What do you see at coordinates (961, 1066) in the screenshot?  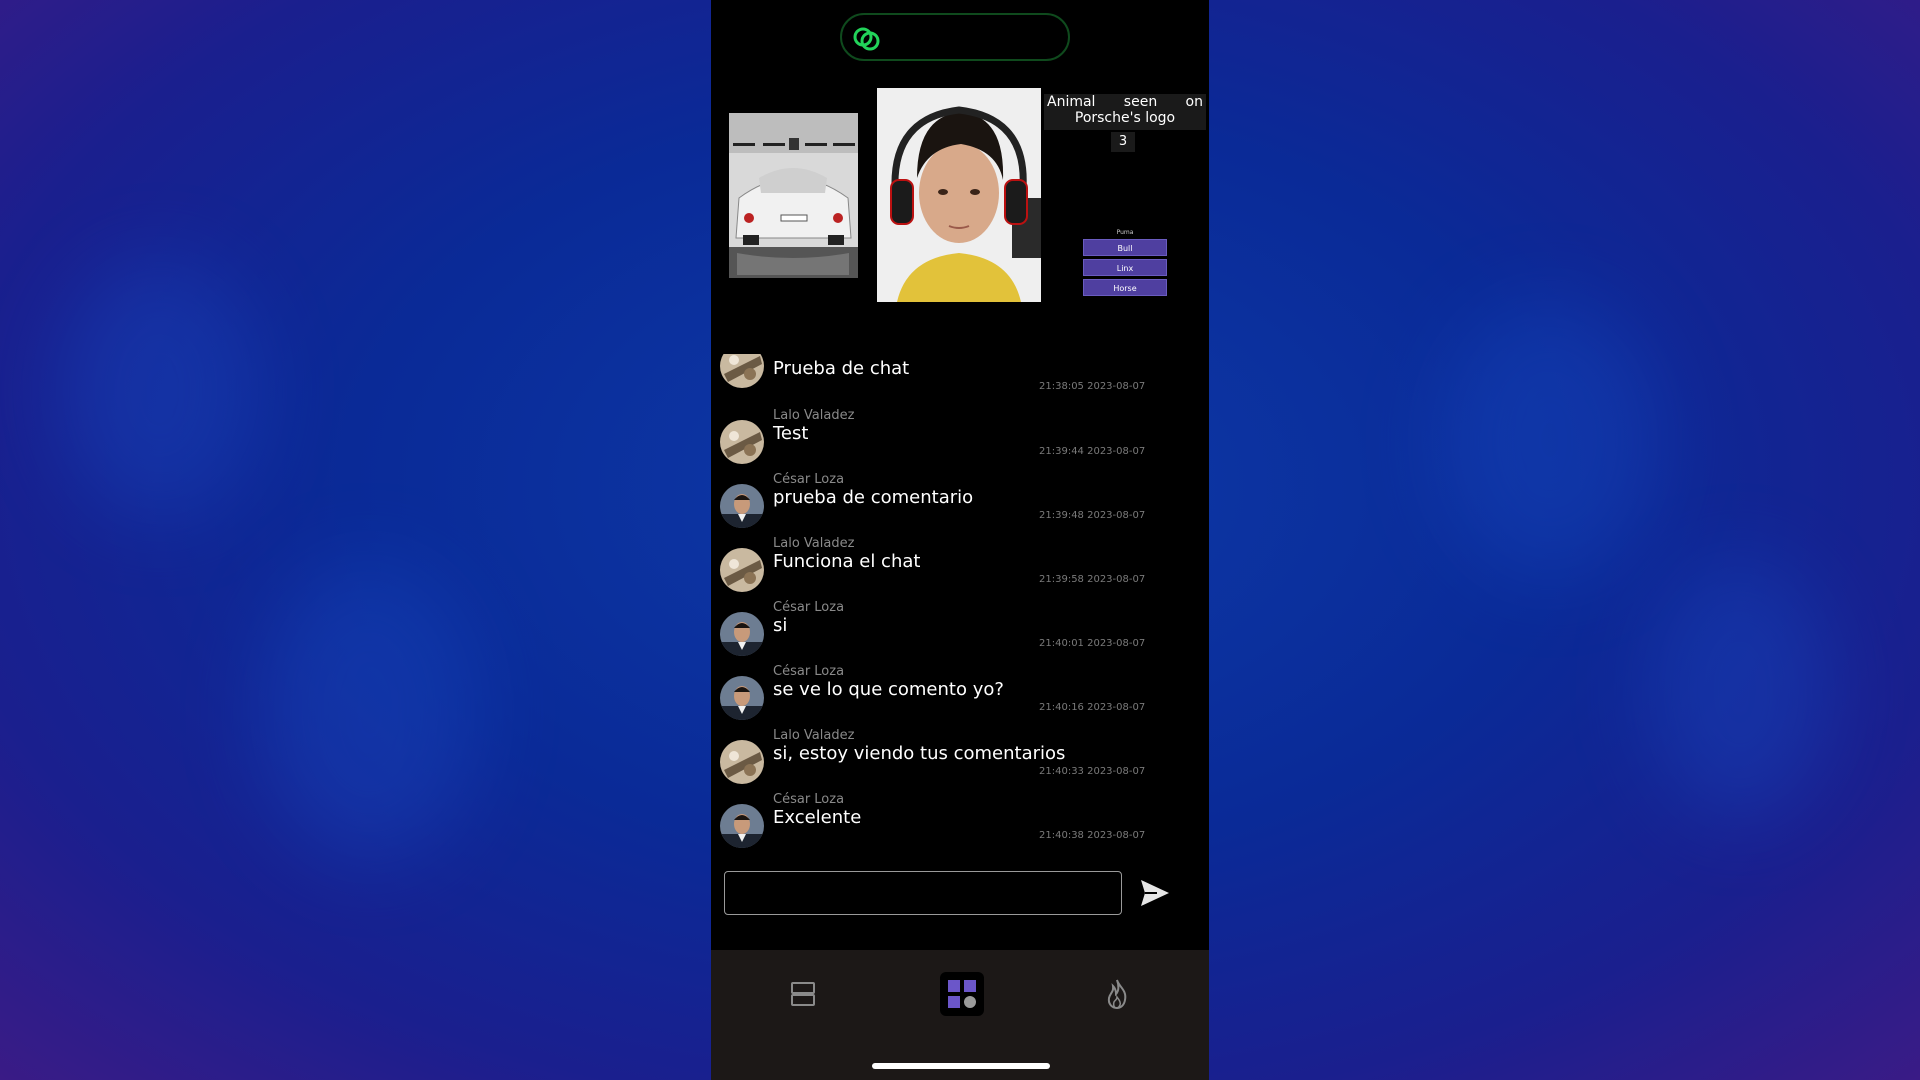 I see `home-indicator` at bounding box center [961, 1066].